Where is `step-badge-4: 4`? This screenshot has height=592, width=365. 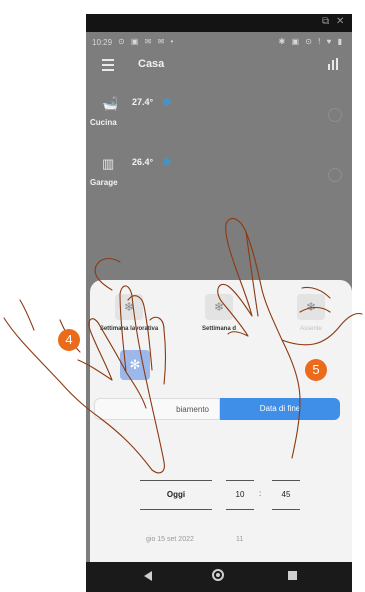
step-badge-4: 4 is located at coordinates (69, 340).